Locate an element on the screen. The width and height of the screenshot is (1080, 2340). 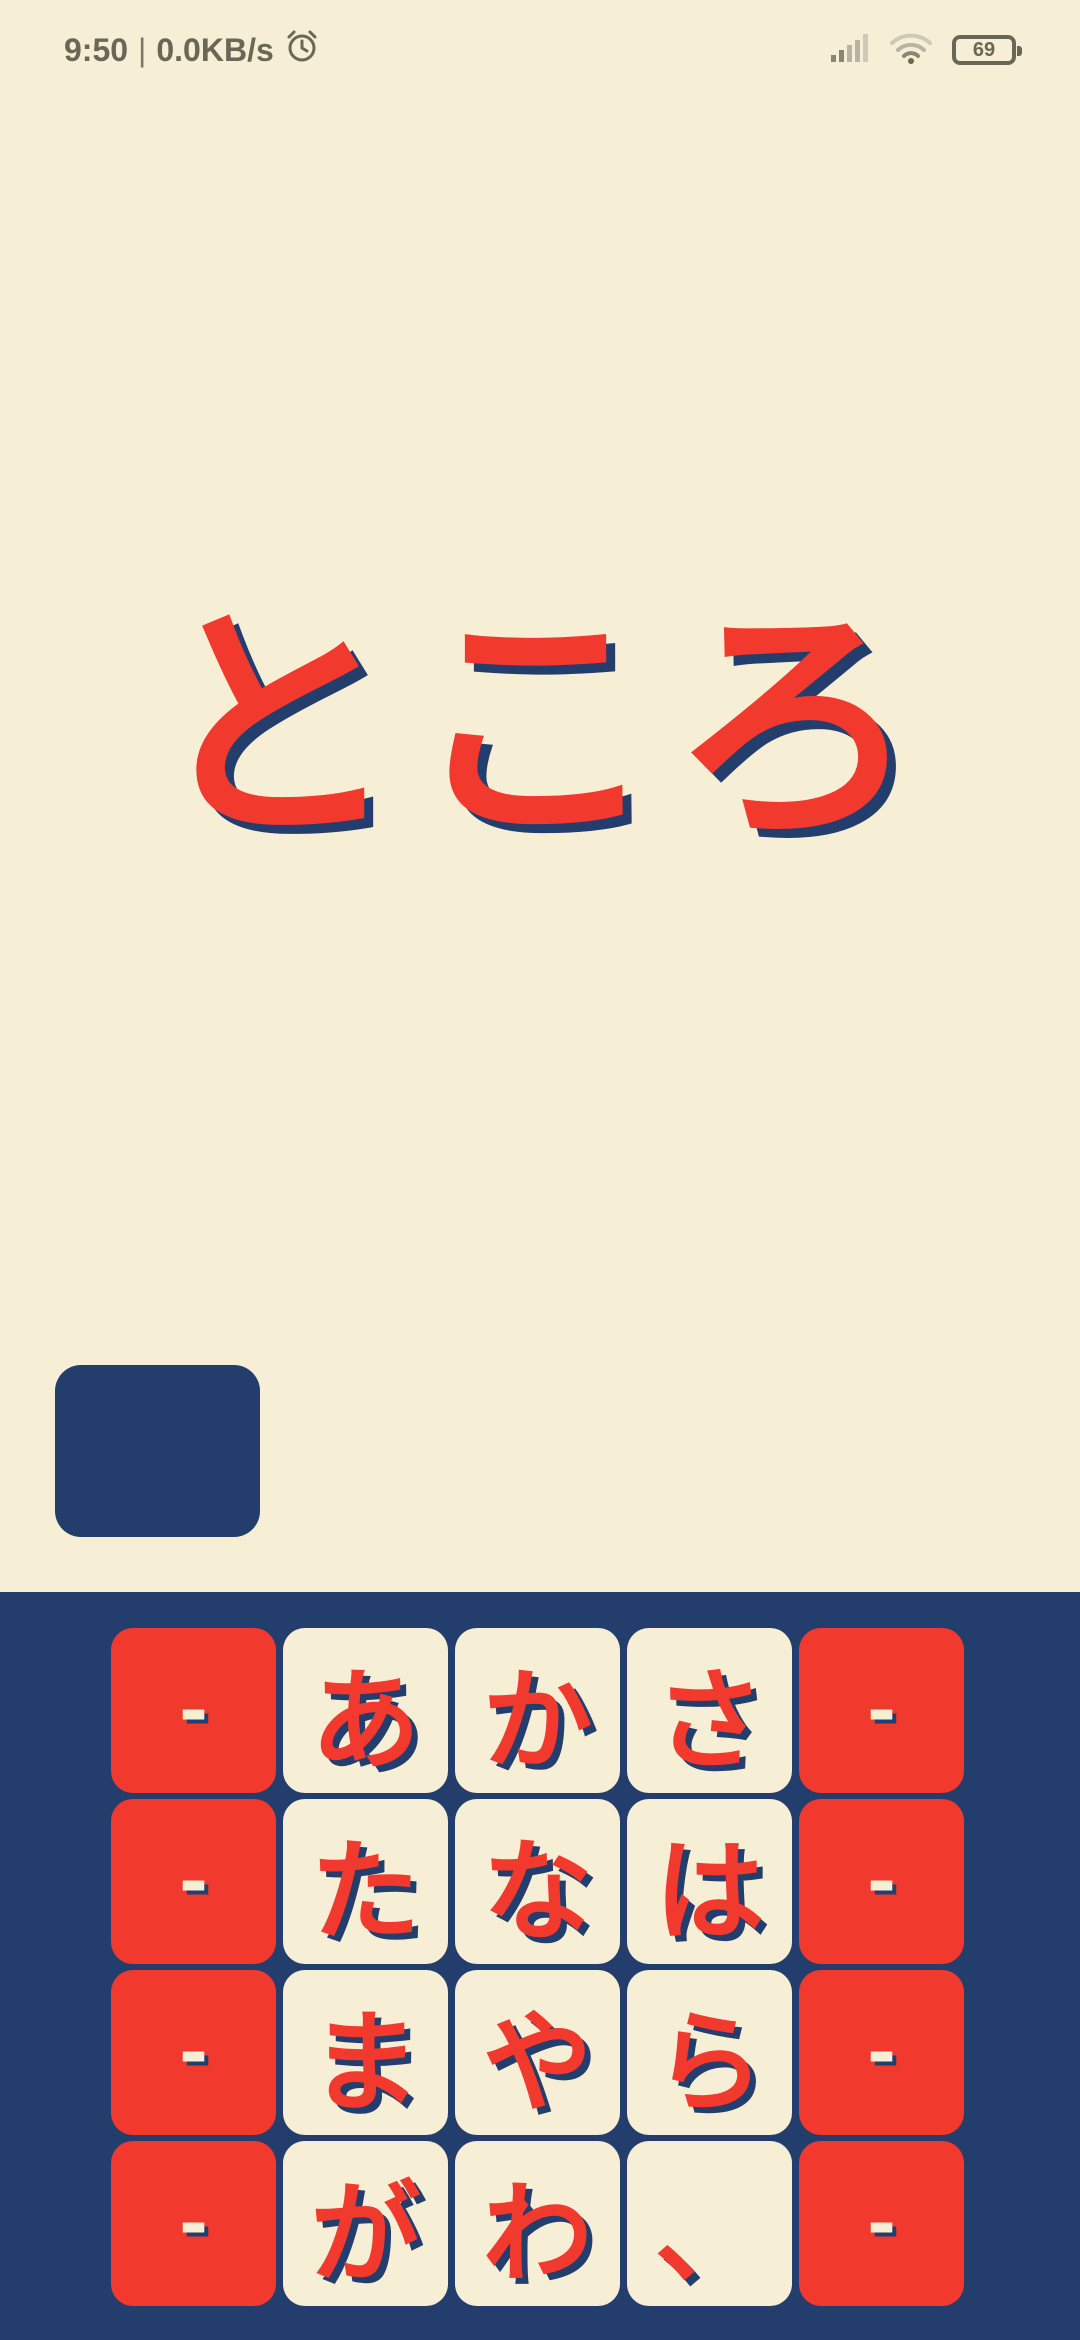
key-ka: か is located at coordinates (537, 1710).